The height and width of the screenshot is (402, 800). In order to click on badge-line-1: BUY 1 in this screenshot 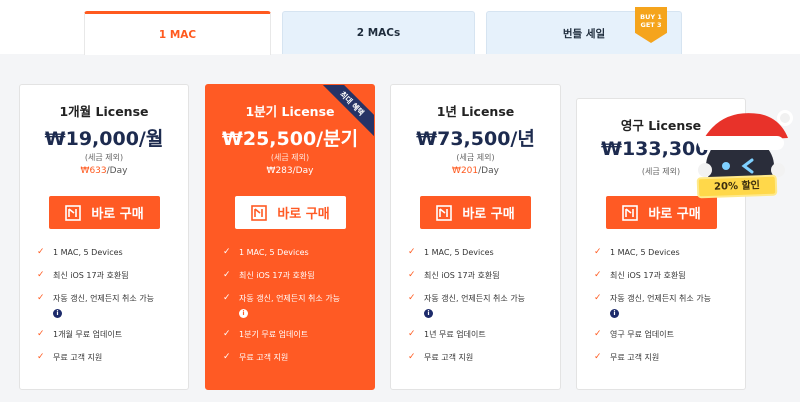, I will do `click(651, 17)`.